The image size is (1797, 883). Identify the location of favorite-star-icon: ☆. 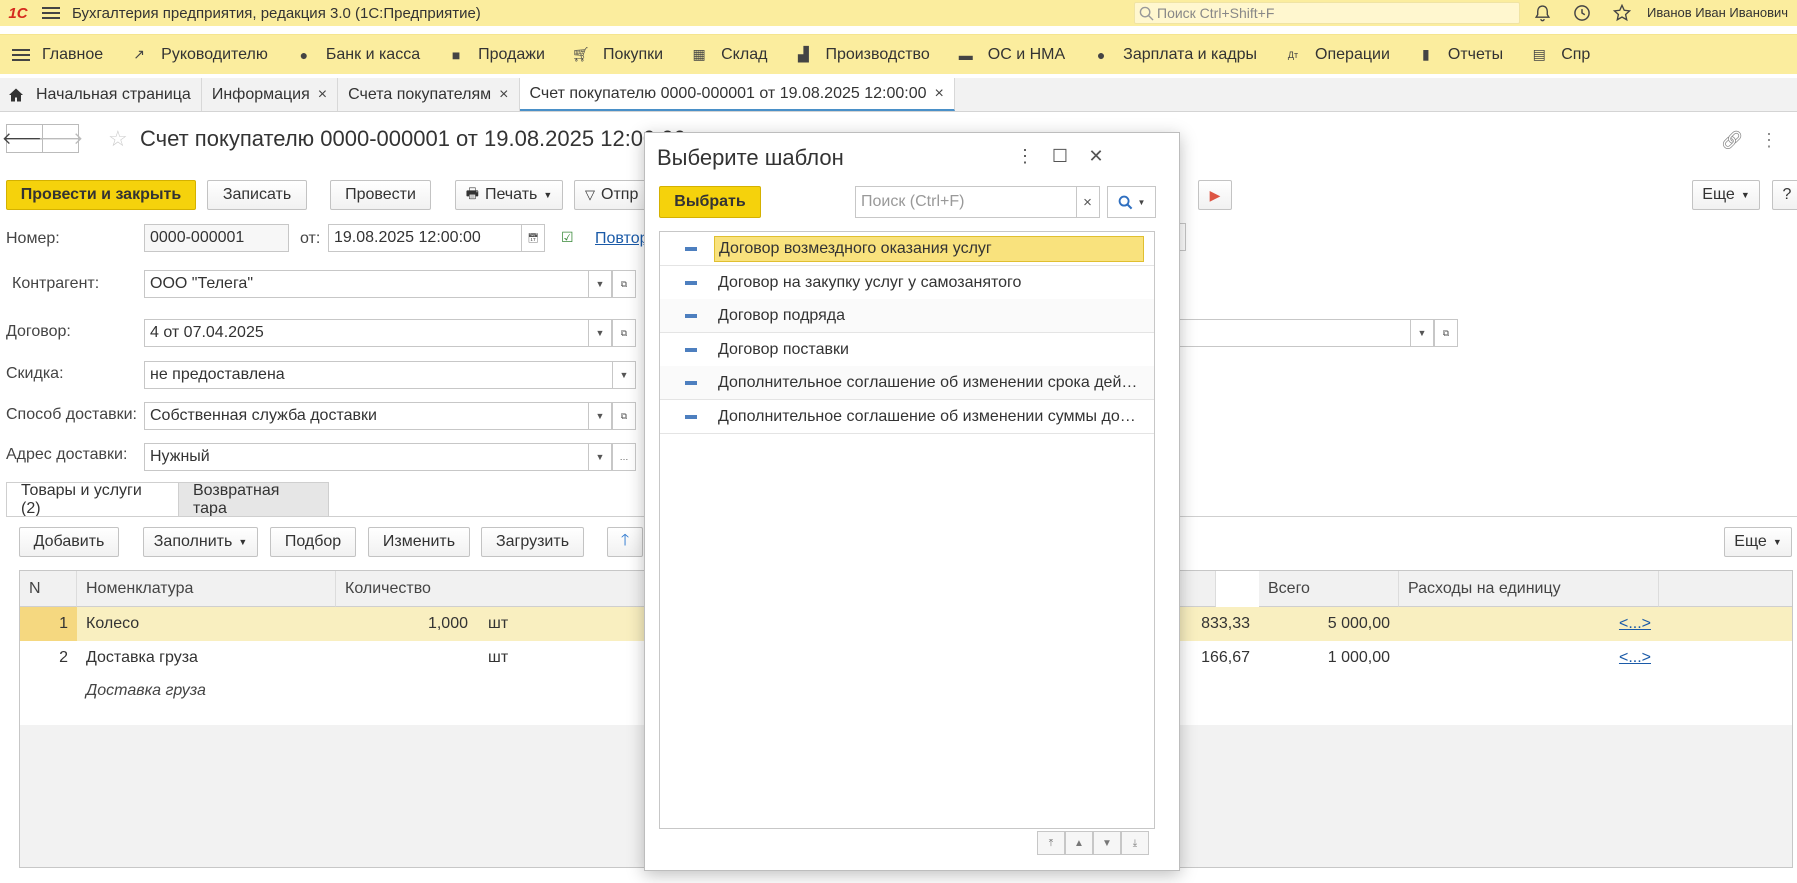
(118, 139).